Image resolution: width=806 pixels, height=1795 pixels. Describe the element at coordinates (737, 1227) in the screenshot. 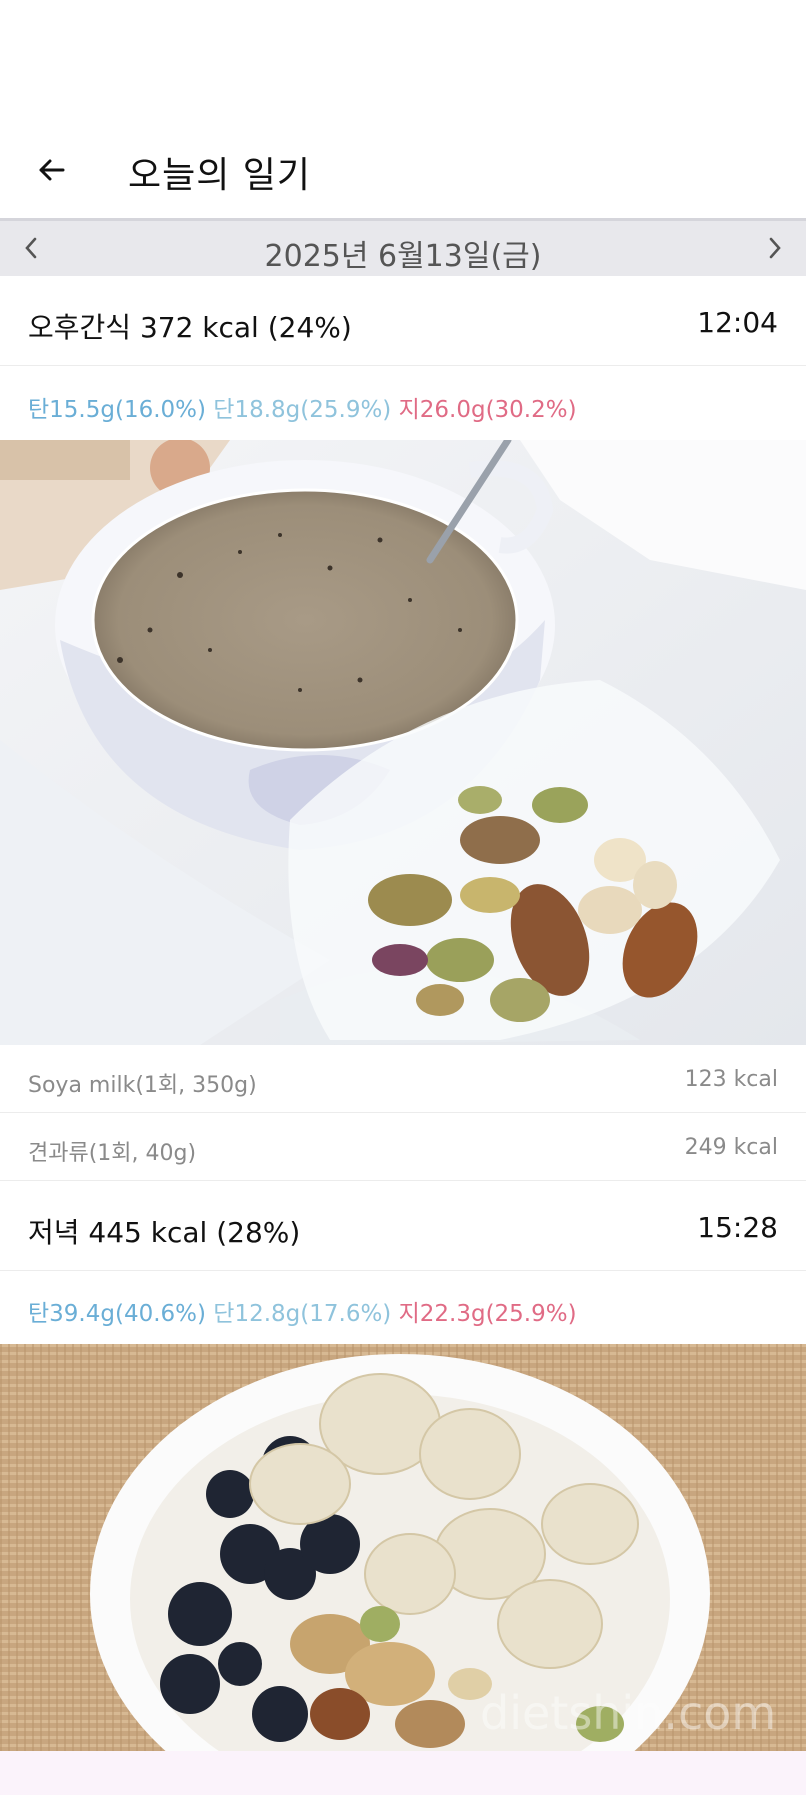

I see `meal-time: 15:28` at that location.